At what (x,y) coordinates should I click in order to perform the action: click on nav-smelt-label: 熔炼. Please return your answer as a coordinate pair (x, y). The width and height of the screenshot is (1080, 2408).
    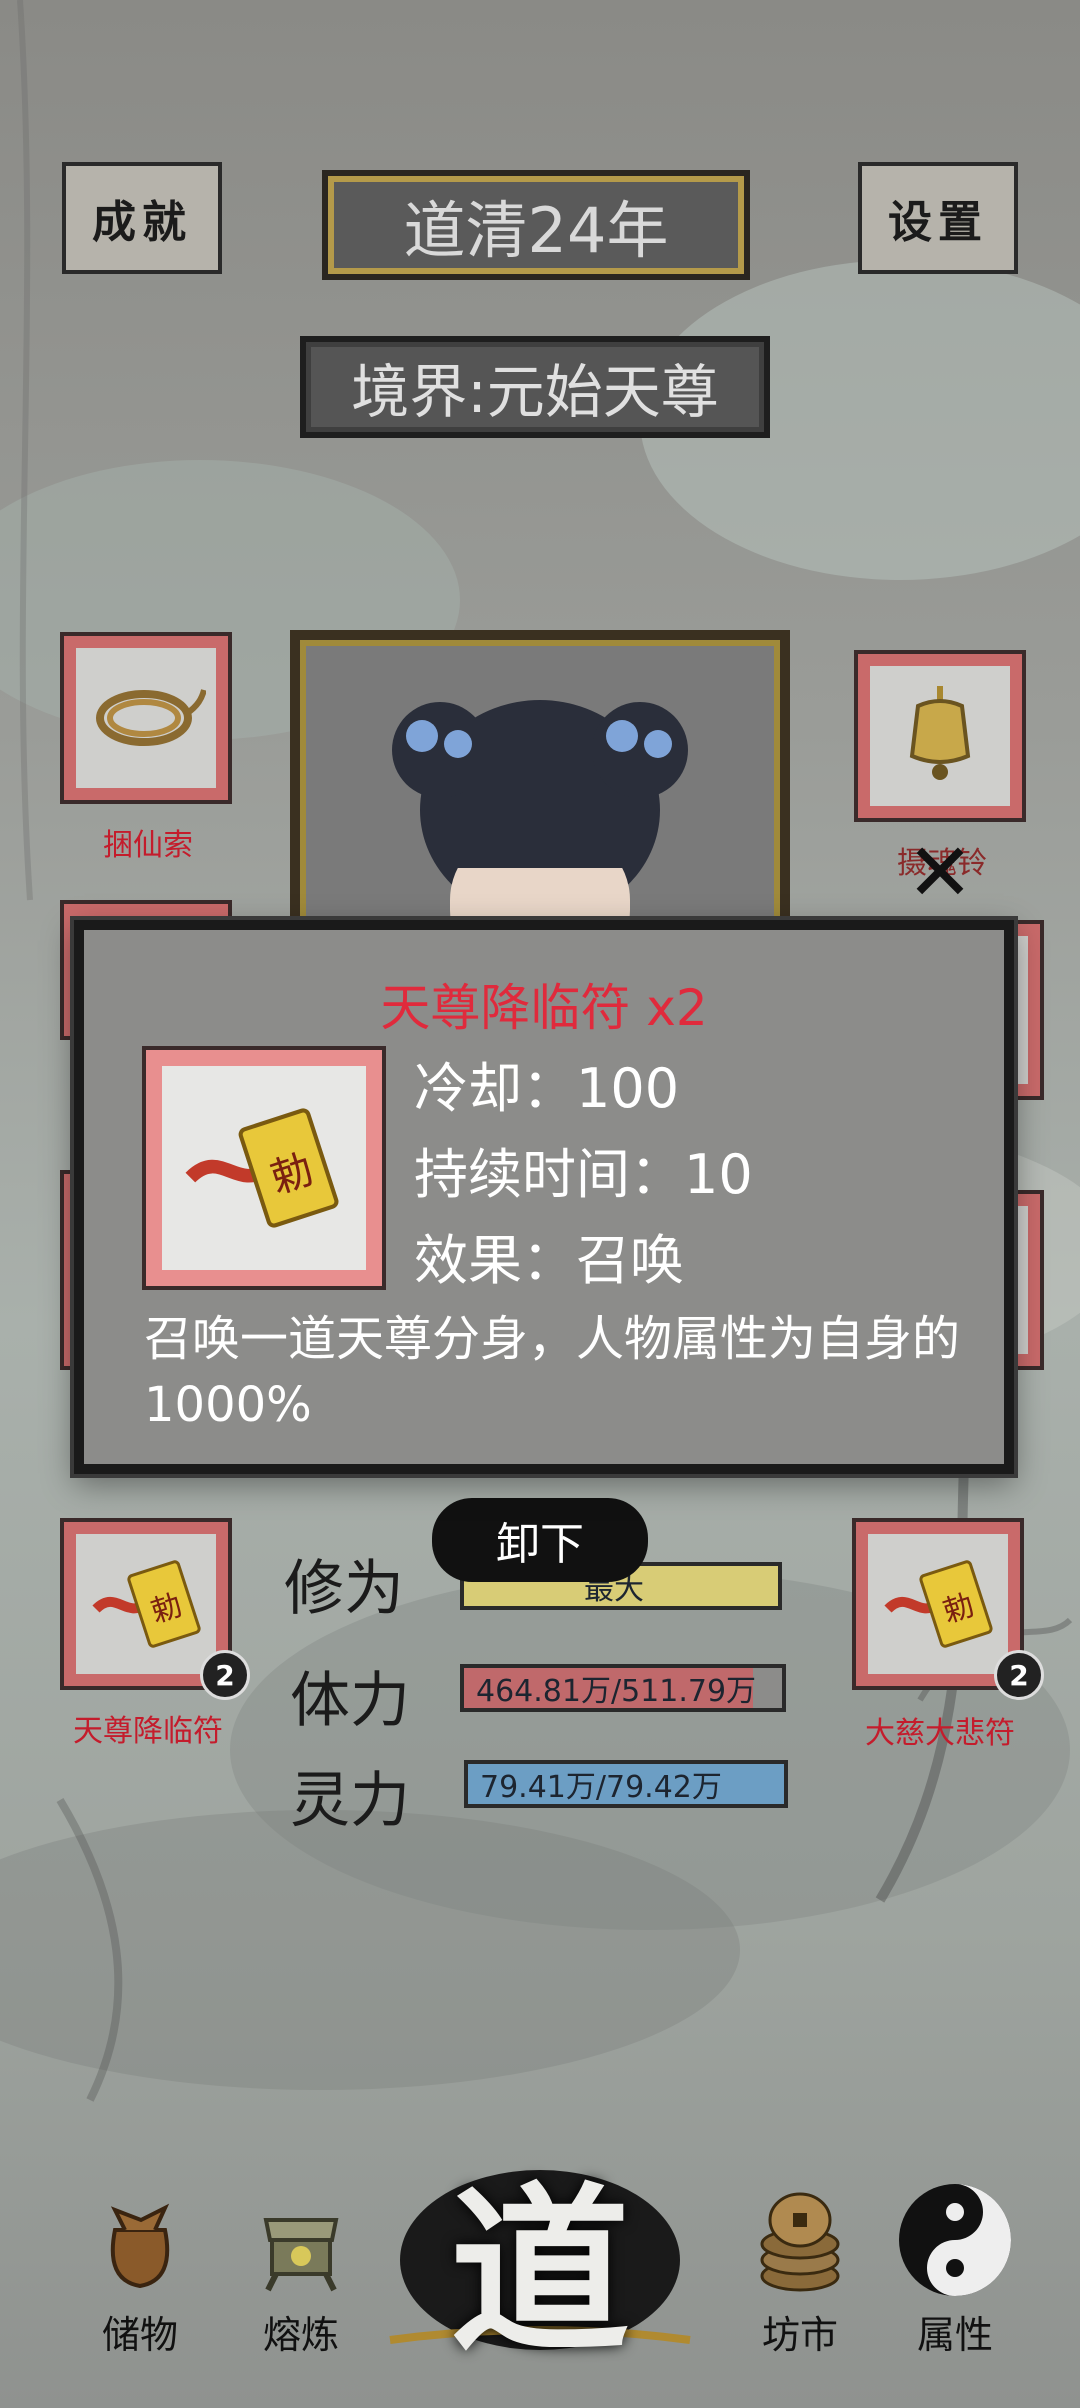
    Looking at the image, I should click on (300, 2335).